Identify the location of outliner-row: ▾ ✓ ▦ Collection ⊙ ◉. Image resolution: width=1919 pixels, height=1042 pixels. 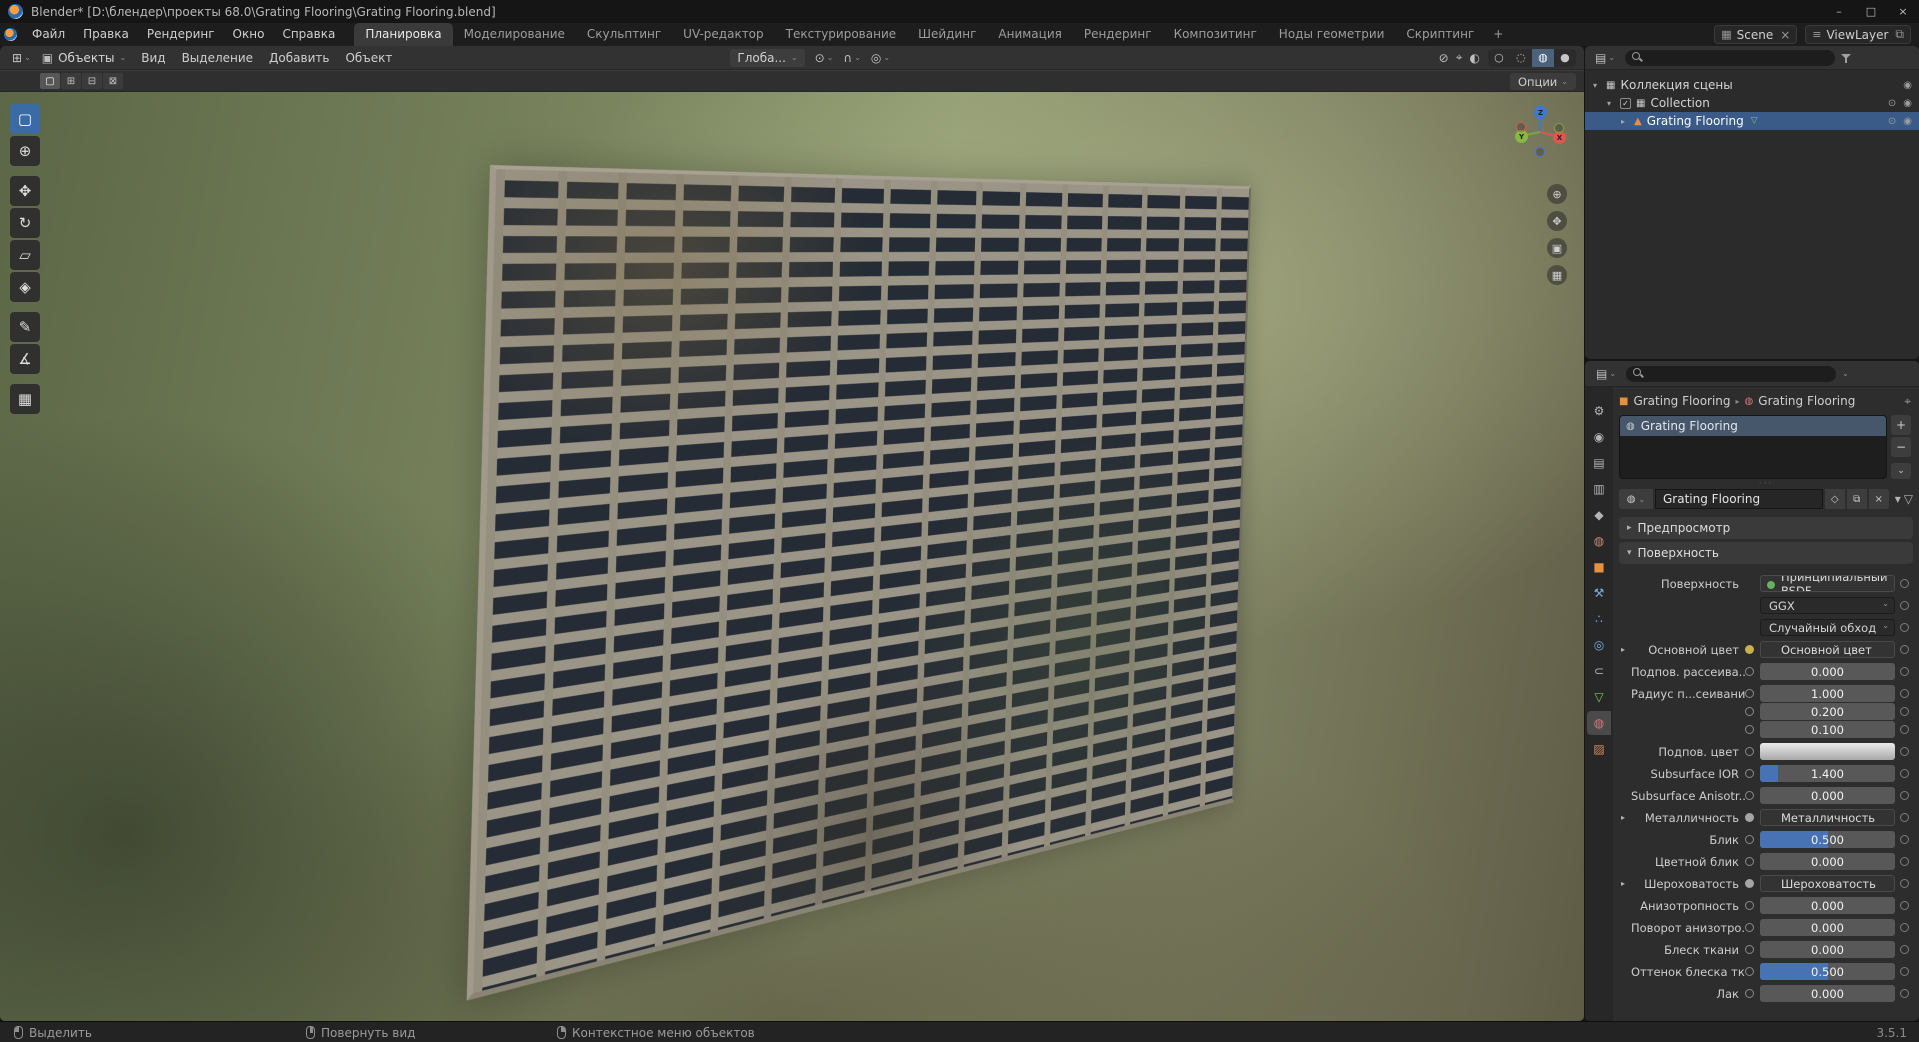
(1752, 103).